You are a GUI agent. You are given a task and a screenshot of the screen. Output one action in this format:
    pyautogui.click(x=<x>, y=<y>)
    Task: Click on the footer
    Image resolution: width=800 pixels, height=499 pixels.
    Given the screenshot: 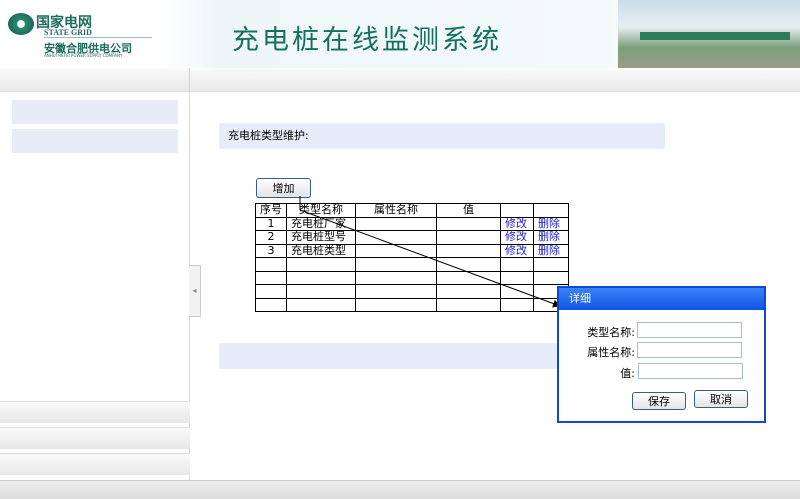 What is the action you would take?
    pyautogui.click(x=400, y=489)
    